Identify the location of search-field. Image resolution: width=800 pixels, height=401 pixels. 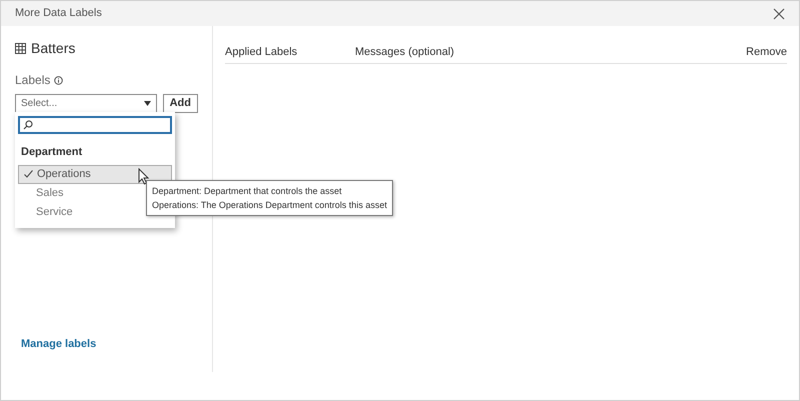
(95, 125).